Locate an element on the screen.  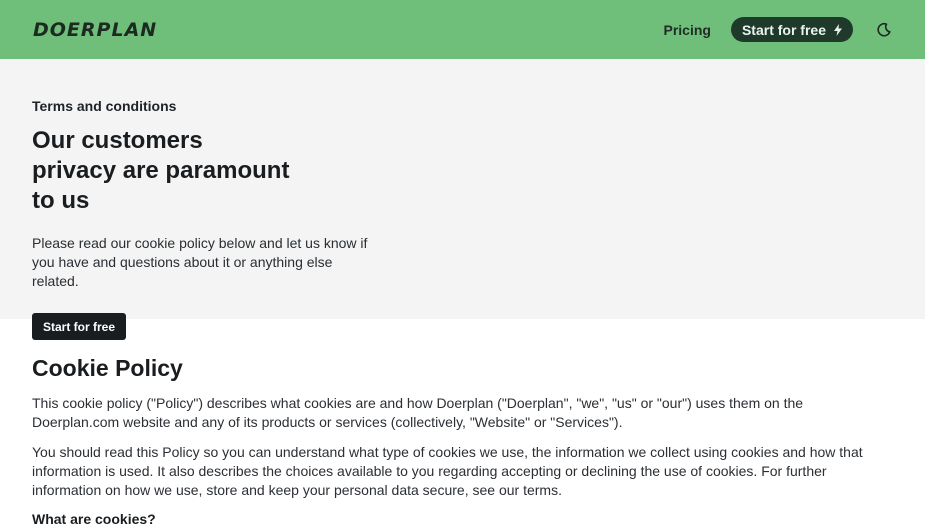
moon-icon is located at coordinates (884, 29).